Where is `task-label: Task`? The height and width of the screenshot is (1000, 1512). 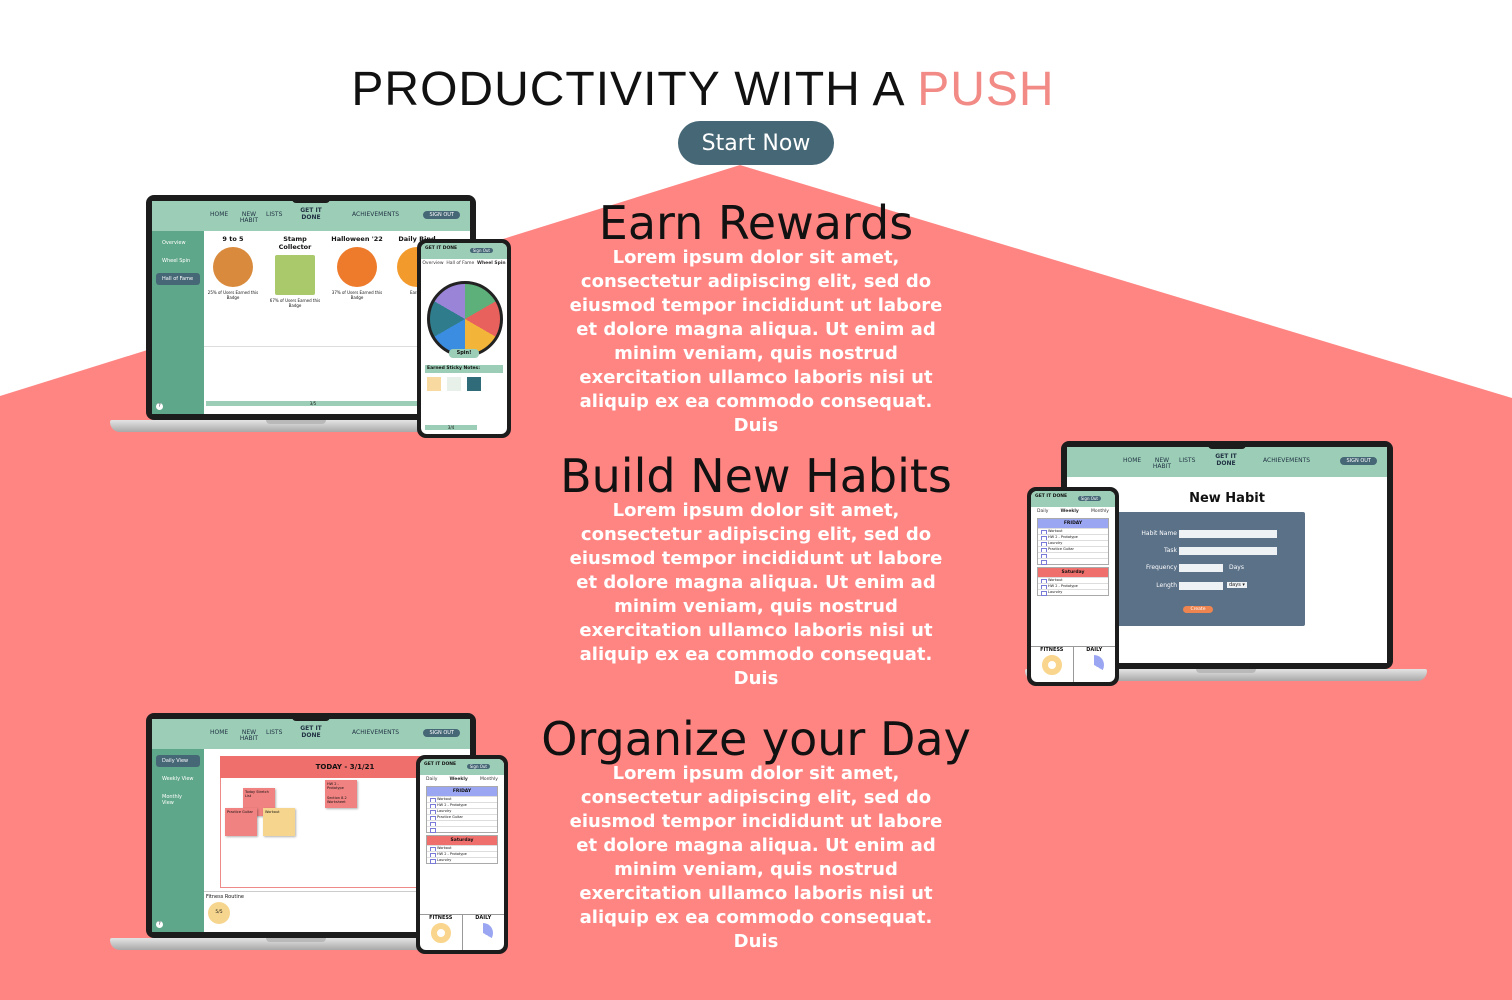
task-label: Task is located at coordinates (1170, 550).